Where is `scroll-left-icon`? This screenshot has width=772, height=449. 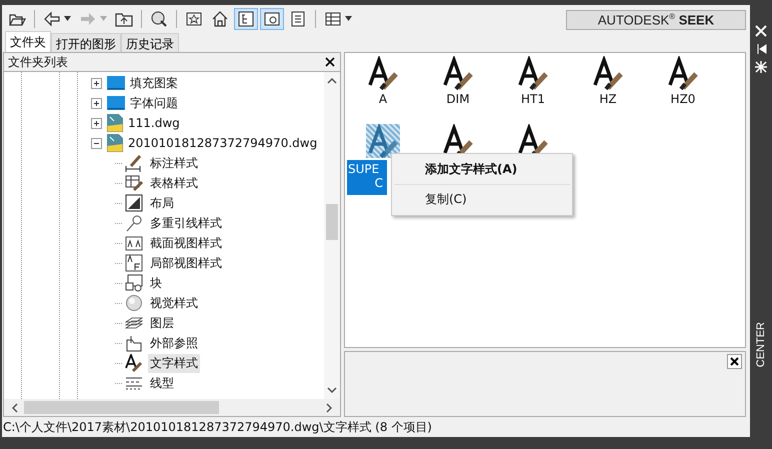 scroll-left-icon is located at coordinates (15, 407).